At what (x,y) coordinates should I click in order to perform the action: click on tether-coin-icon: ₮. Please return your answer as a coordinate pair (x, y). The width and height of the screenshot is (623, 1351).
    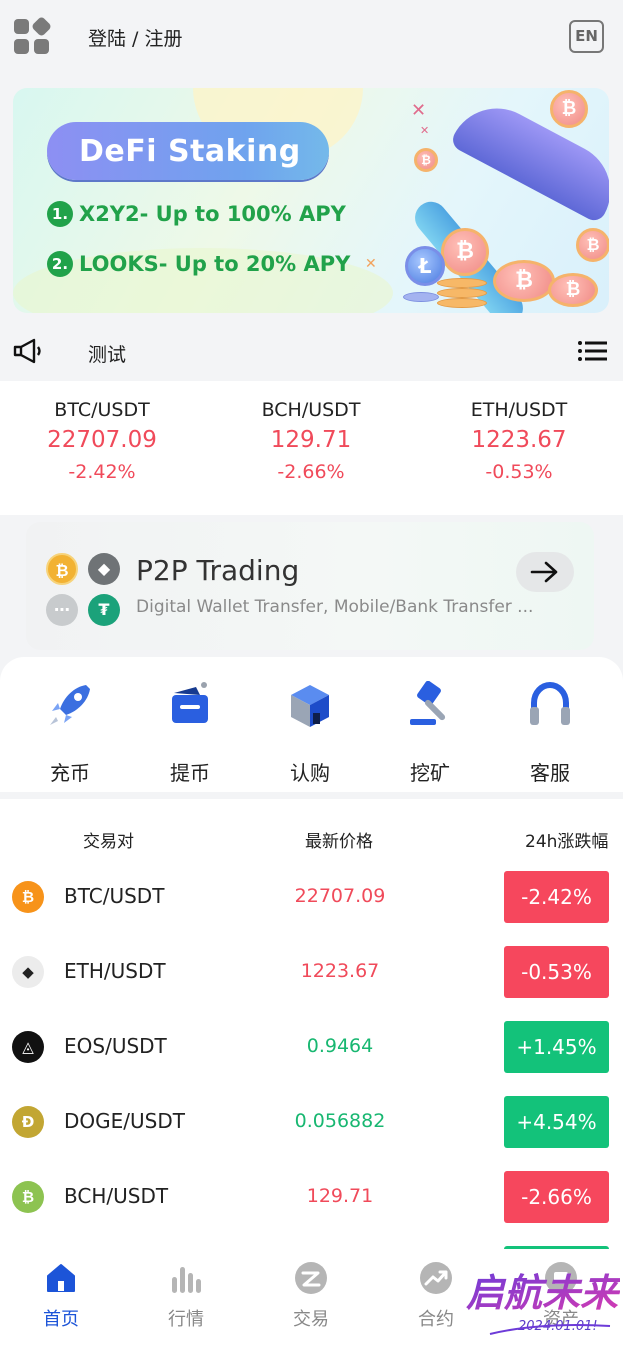
    Looking at the image, I should click on (104, 610).